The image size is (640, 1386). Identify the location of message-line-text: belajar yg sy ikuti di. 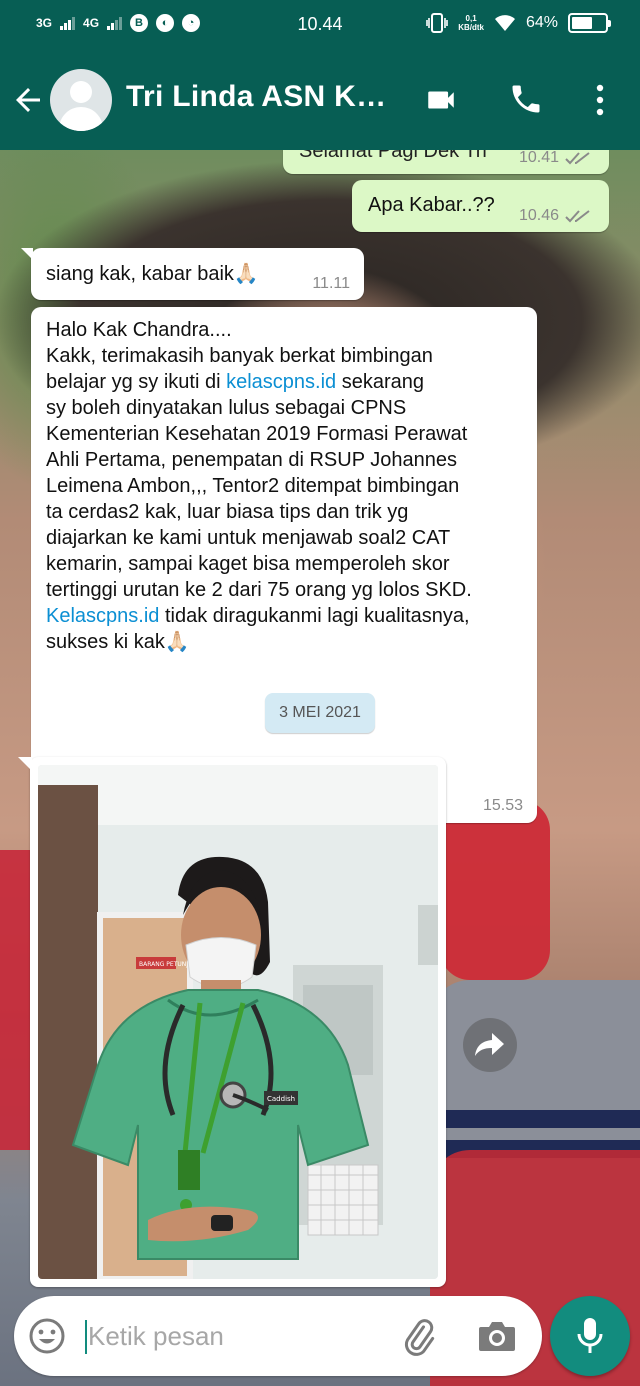
(136, 382).